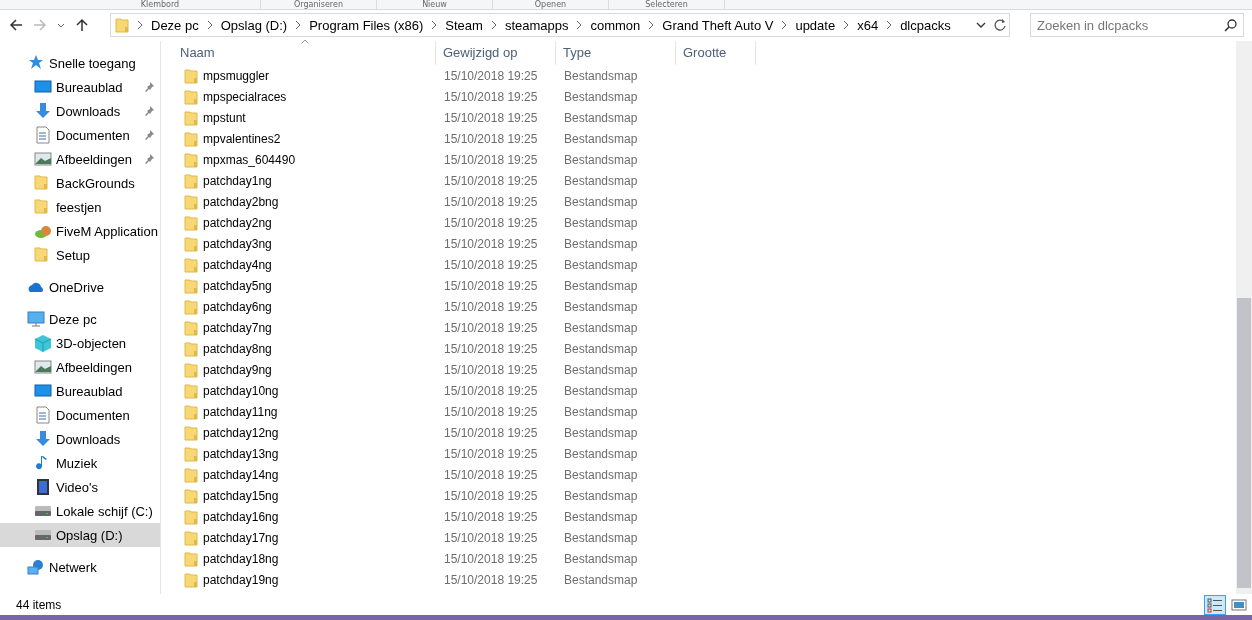 This screenshot has width=1252, height=620. I want to click on nav-item: feestjen, so click(80, 207).